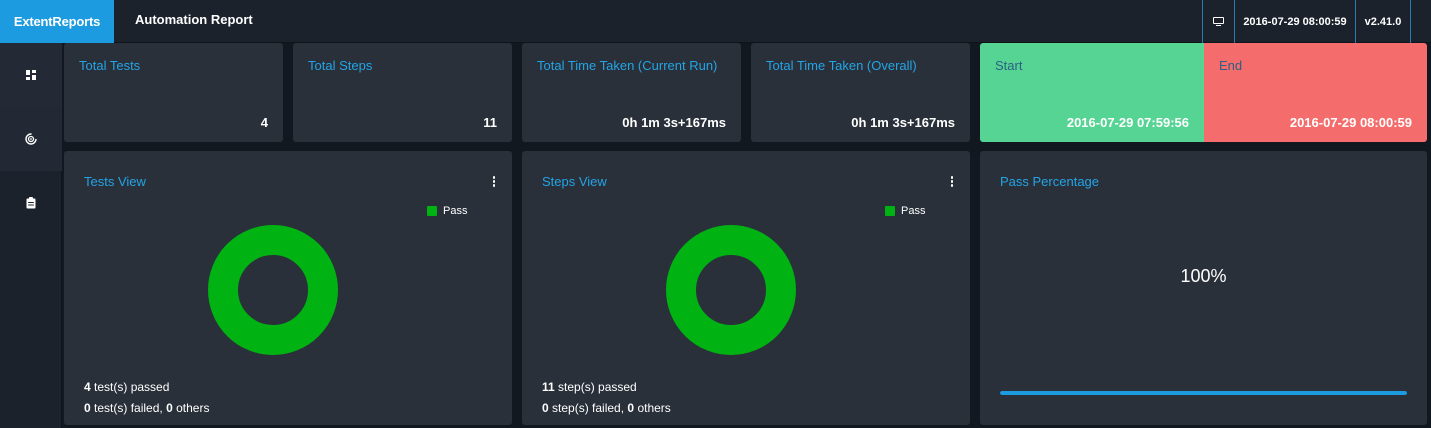 The width and height of the screenshot is (1431, 428). I want to click on pass-progress-fill, so click(1203, 393).